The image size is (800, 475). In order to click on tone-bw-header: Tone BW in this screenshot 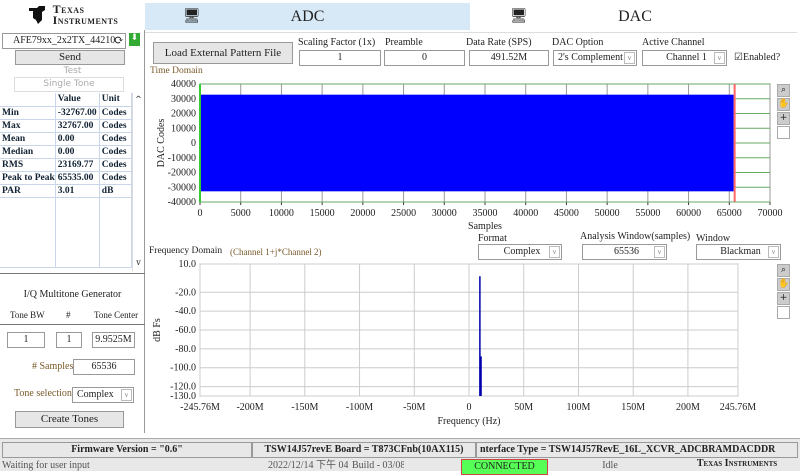, I will do `click(27, 315)`.